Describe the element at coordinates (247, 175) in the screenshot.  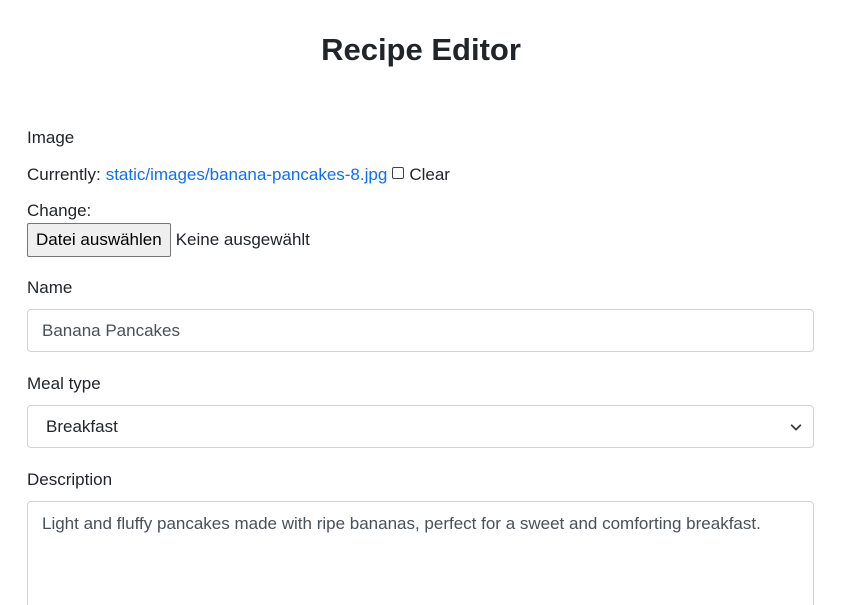
I see `current-image-link: static/images/banana-pancakes-8.jpg` at that location.